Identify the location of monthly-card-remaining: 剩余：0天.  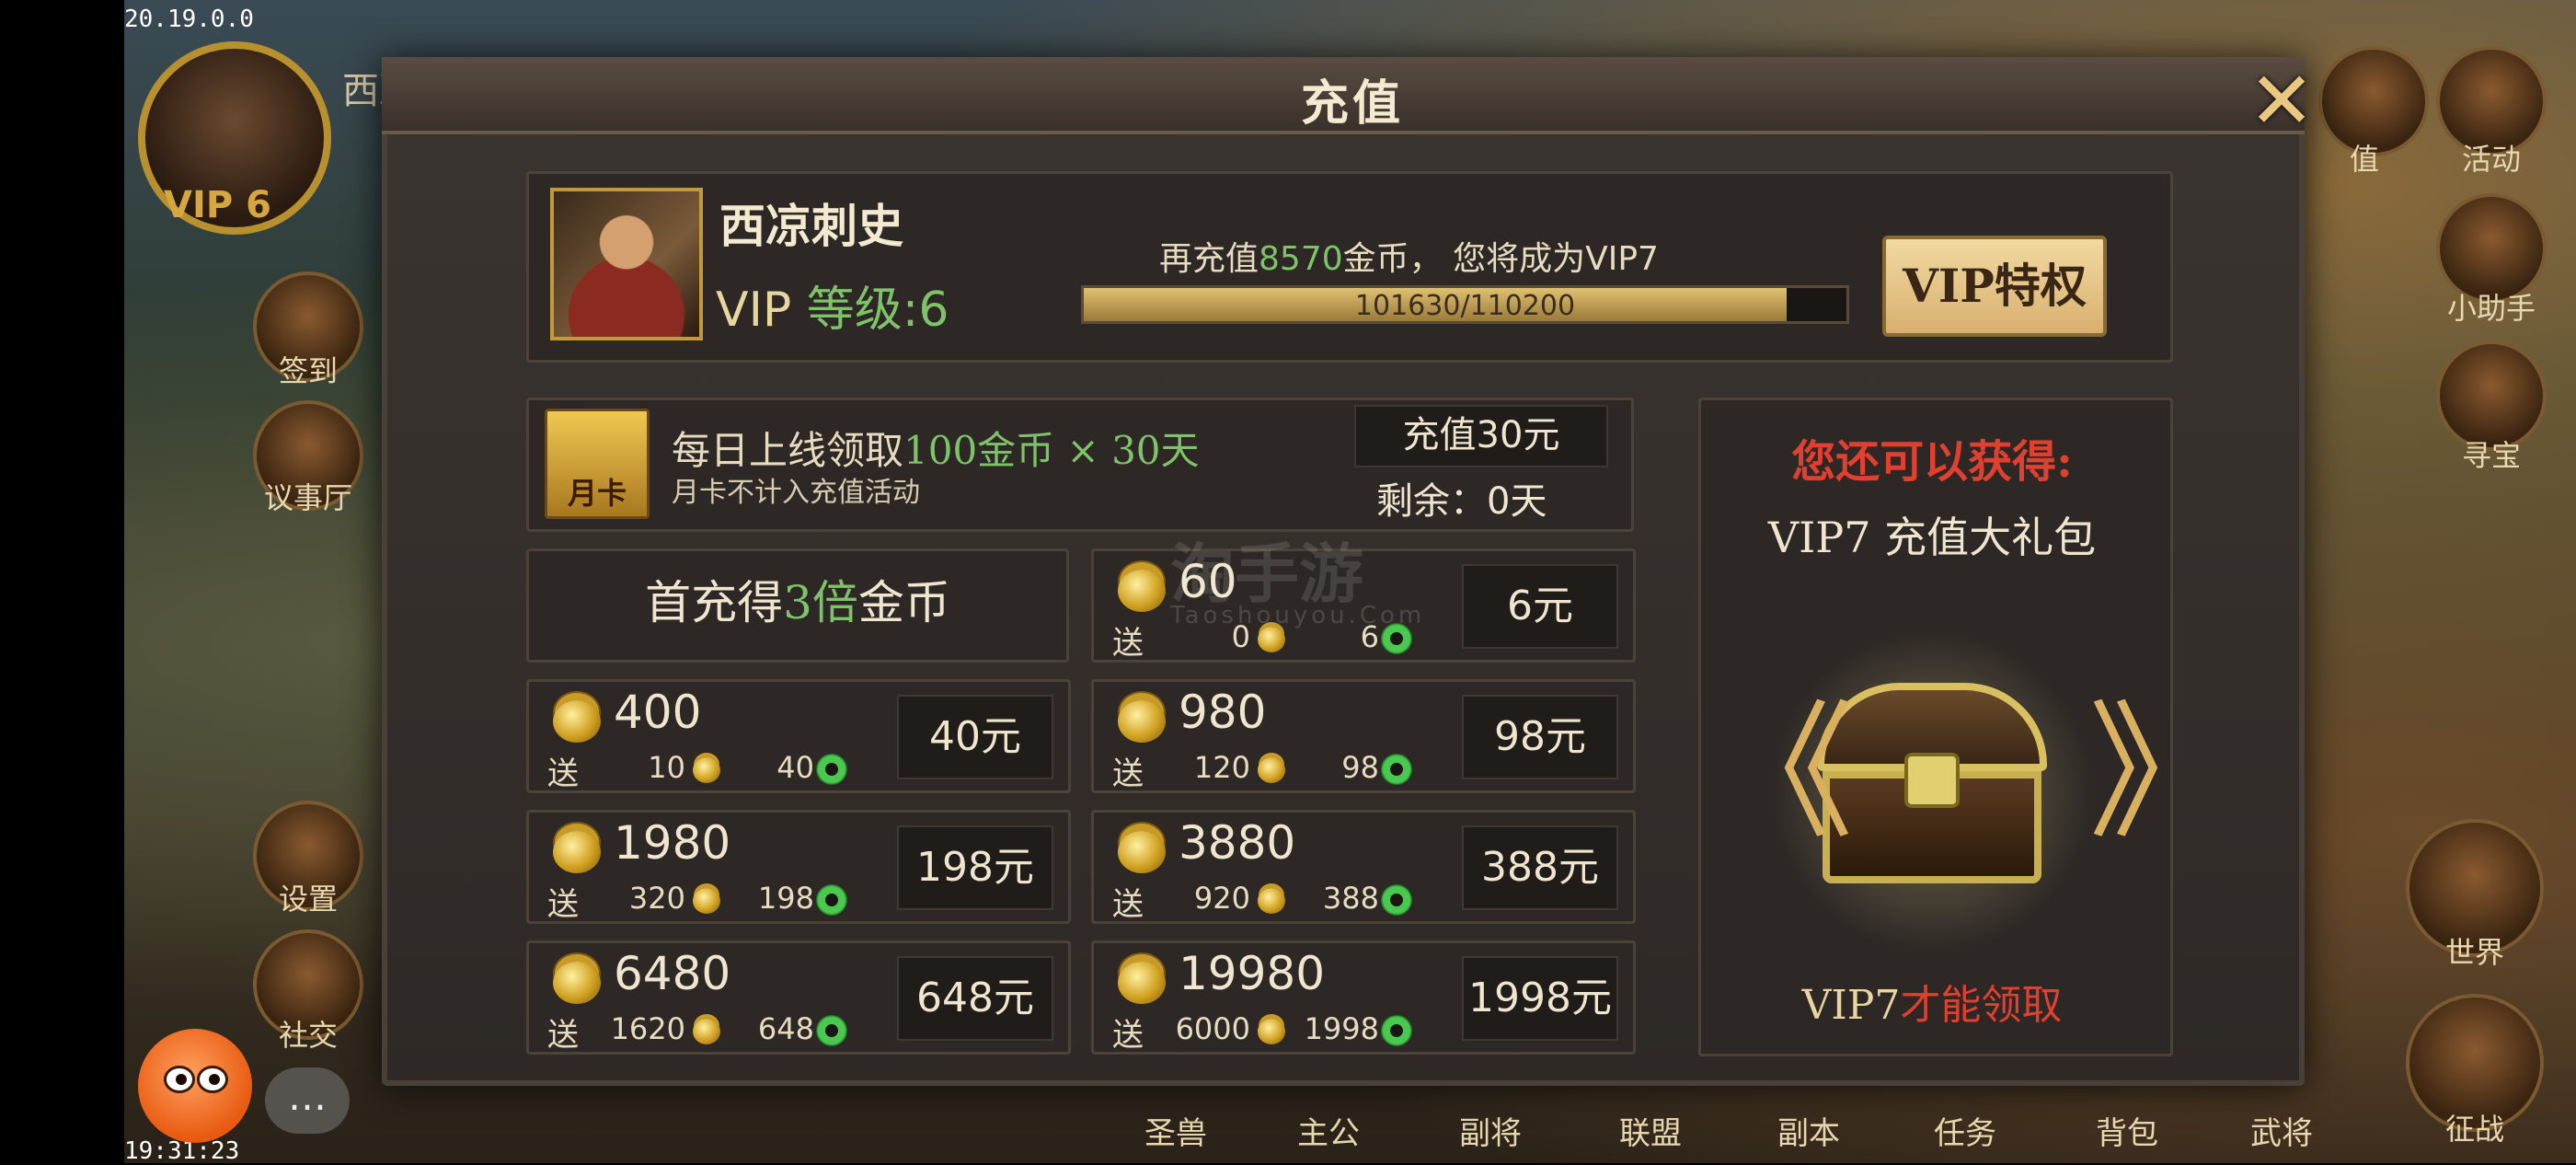
(1461, 501).